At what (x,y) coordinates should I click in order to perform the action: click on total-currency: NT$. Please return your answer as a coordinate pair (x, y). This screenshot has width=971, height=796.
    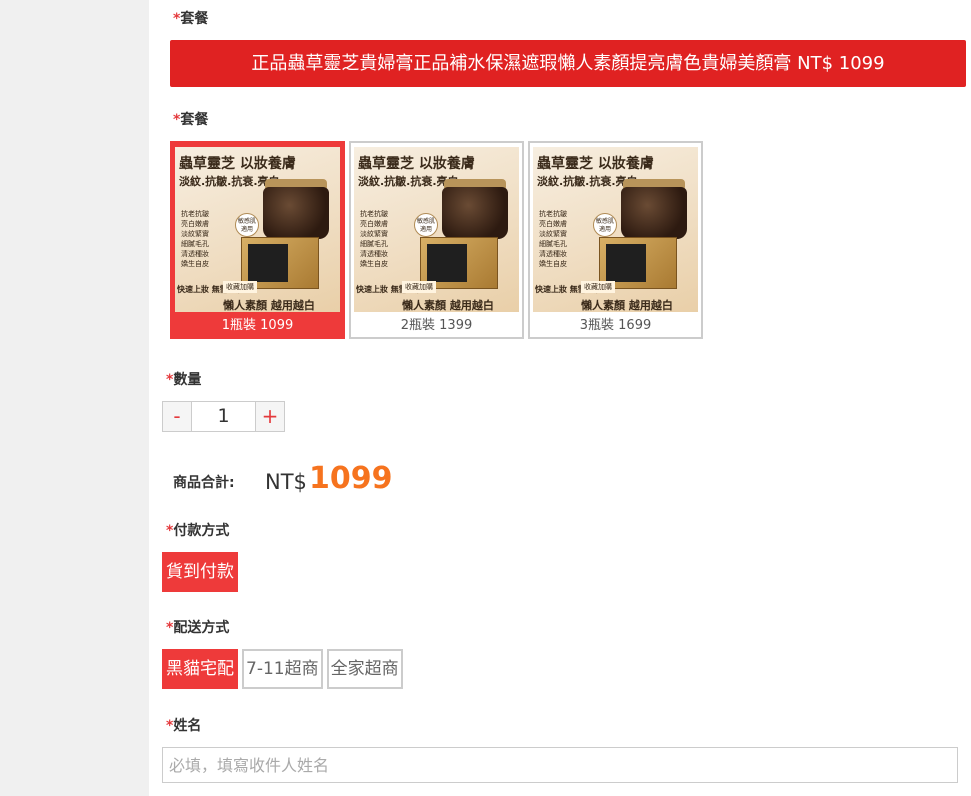
    Looking at the image, I should click on (286, 482).